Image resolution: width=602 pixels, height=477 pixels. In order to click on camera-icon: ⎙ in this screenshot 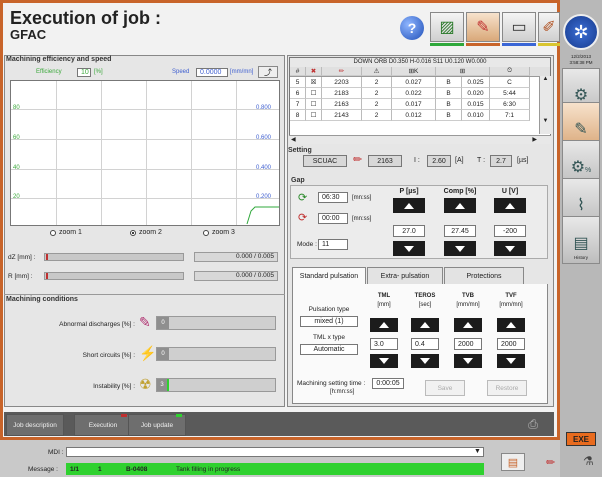, I will do `click(533, 424)`.